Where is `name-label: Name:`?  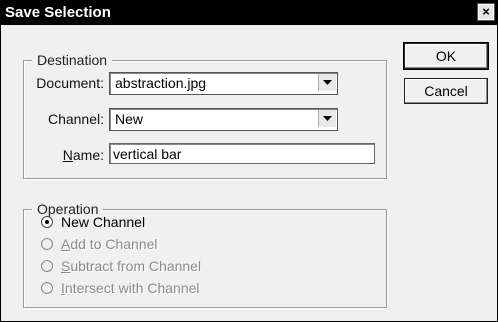
name-label: Name: is located at coordinates (68, 155).